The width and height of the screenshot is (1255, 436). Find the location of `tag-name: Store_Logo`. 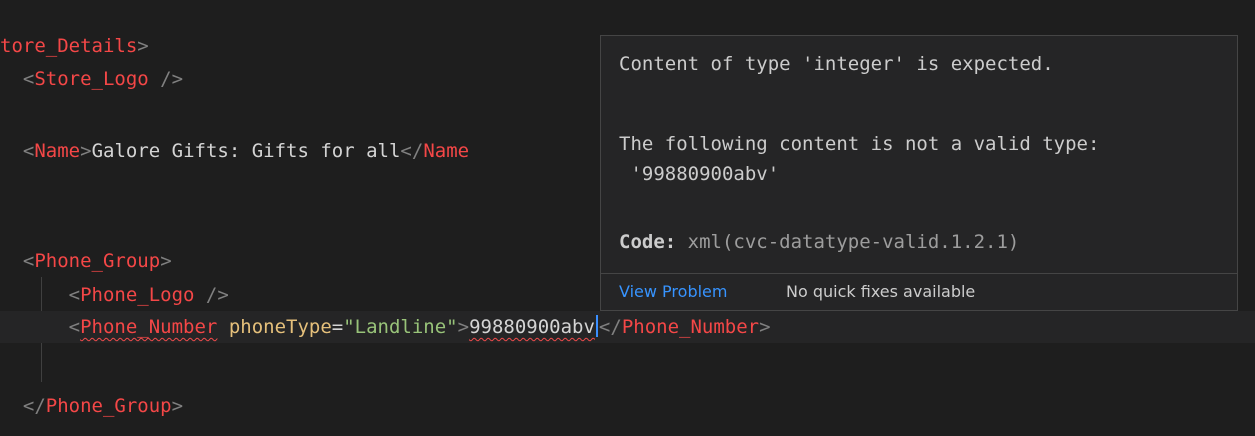

tag-name: Store_Logo is located at coordinates (91, 79).